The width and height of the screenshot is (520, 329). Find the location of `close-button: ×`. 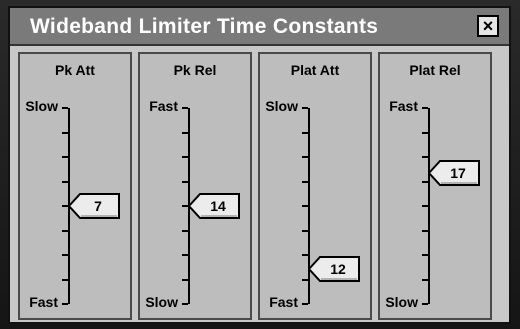

close-button: × is located at coordinates (488, 26).